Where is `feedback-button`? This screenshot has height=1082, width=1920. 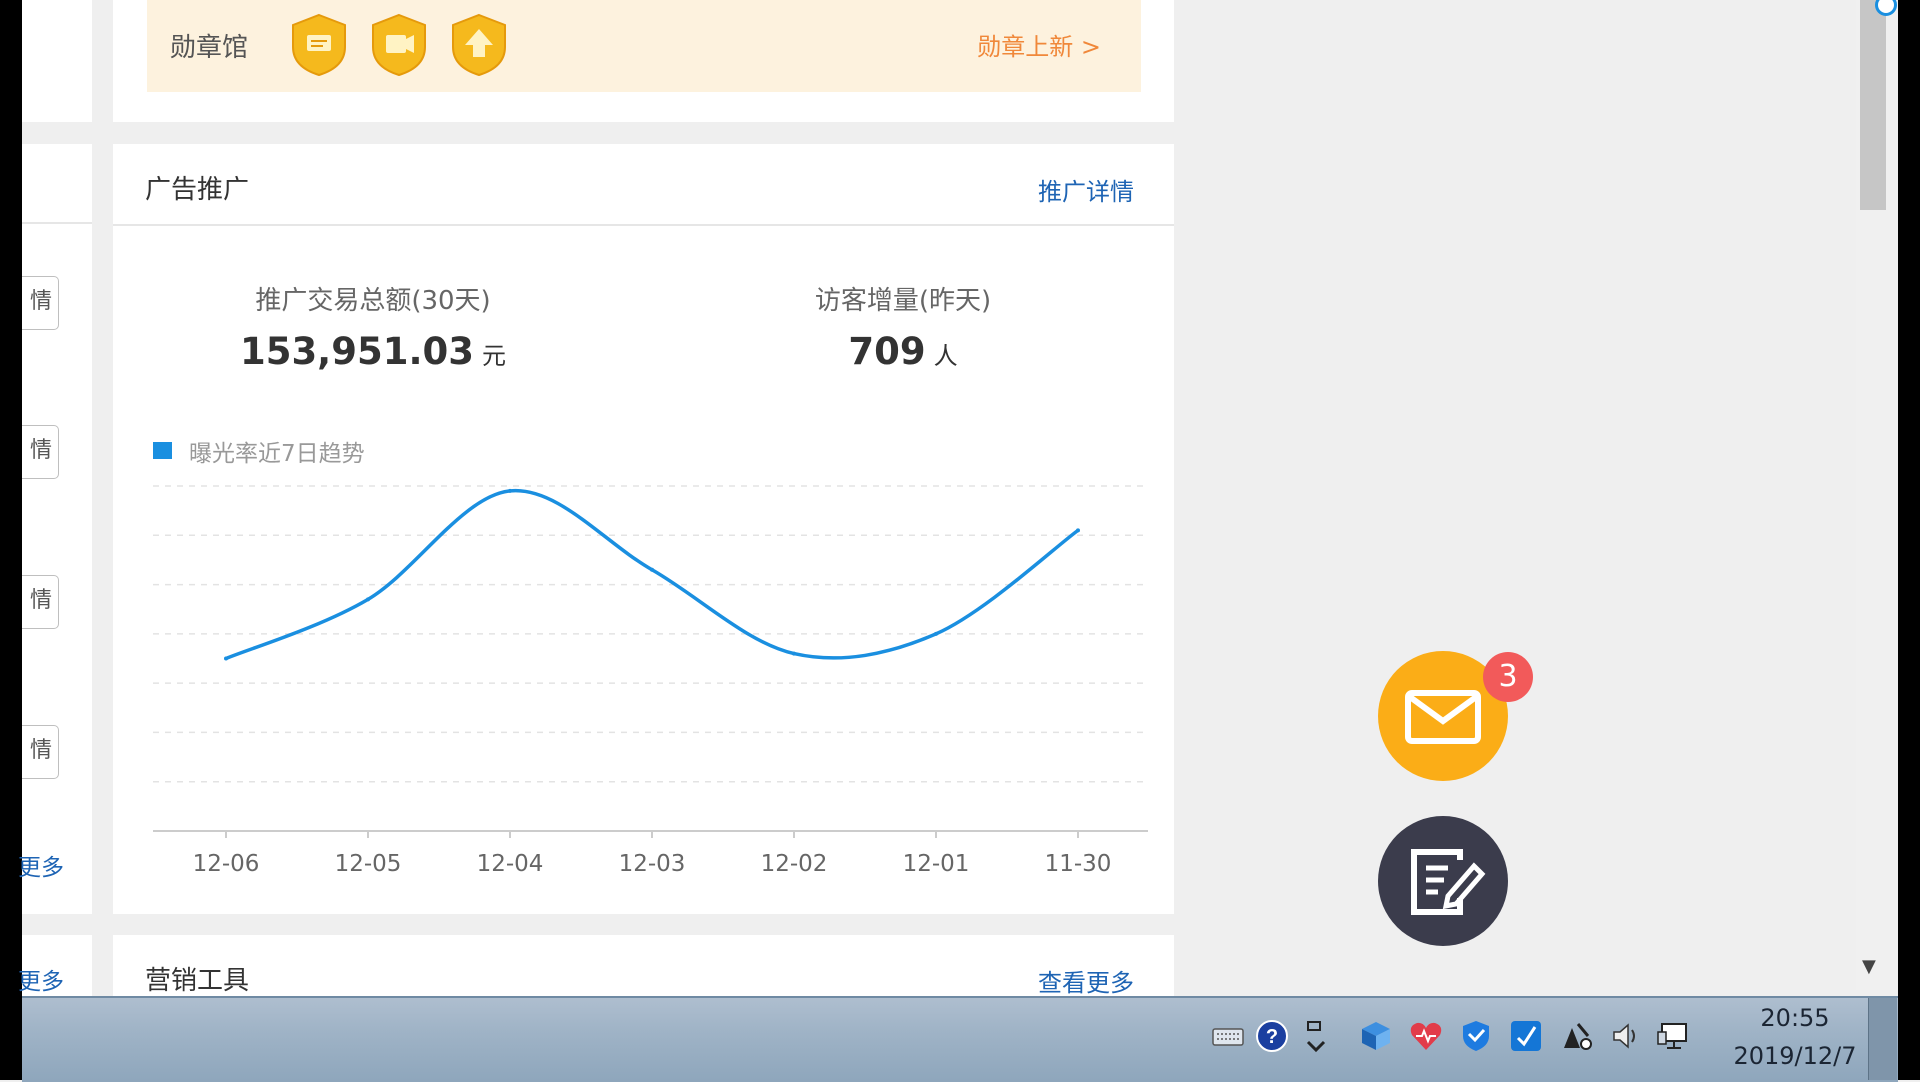 feedback-button is located at coordinates (1443, 881).